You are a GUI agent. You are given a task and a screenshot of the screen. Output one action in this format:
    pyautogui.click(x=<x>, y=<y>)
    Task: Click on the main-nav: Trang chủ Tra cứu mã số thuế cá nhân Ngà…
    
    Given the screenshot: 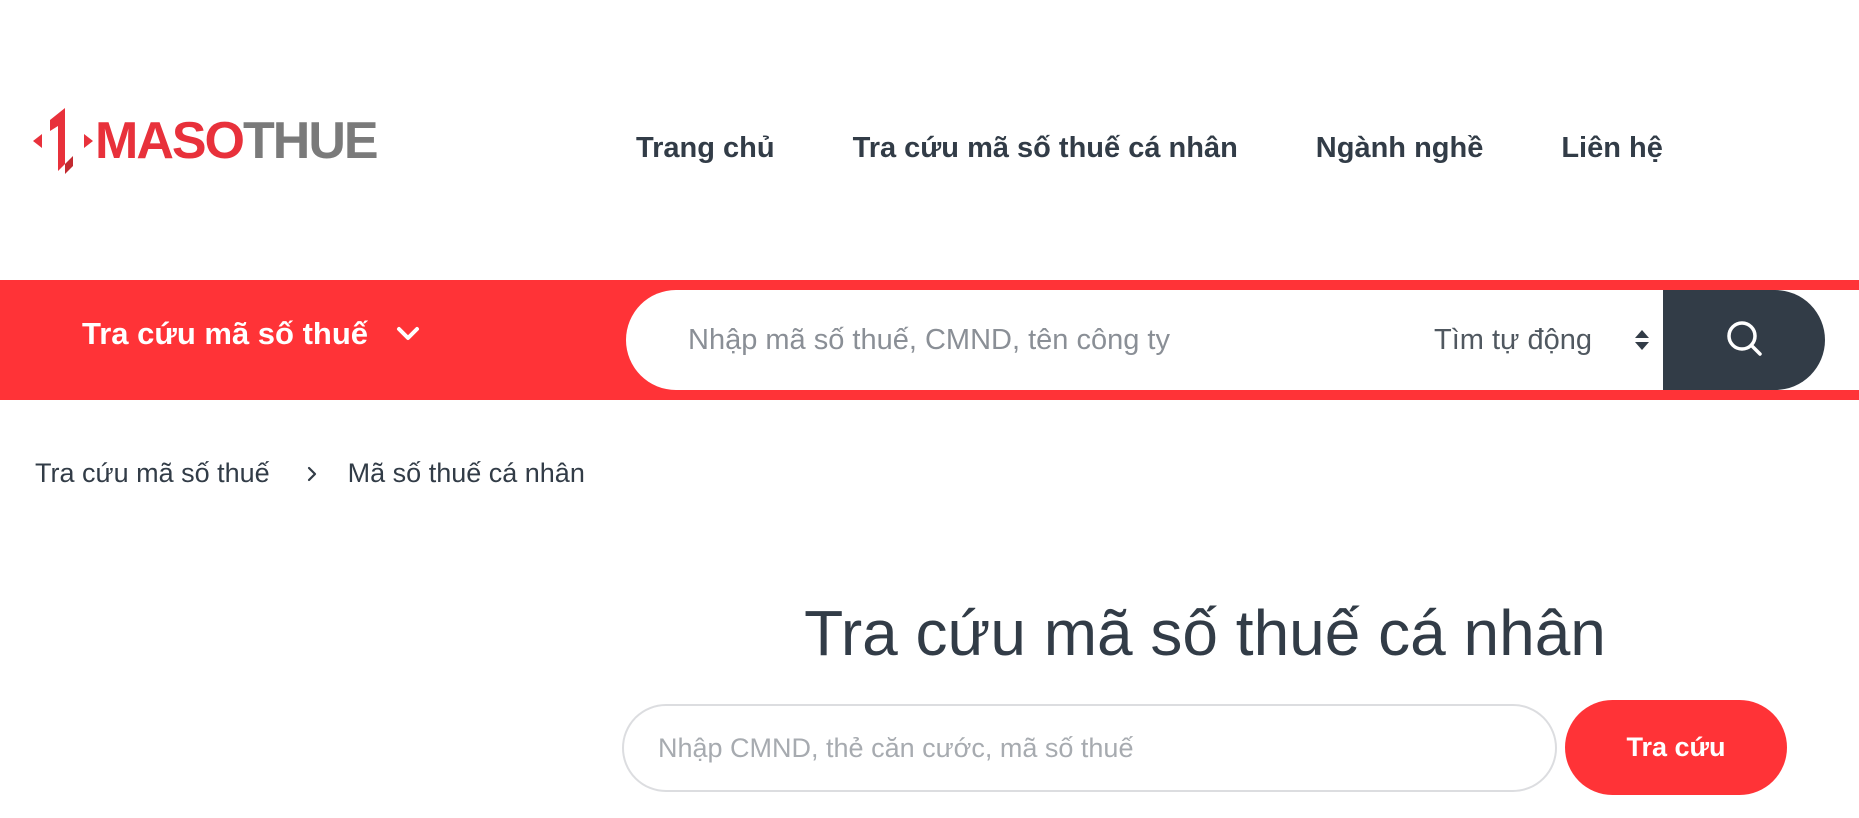 What is the action you would take?
    pyautogui.click(x=1149, y=148)
    